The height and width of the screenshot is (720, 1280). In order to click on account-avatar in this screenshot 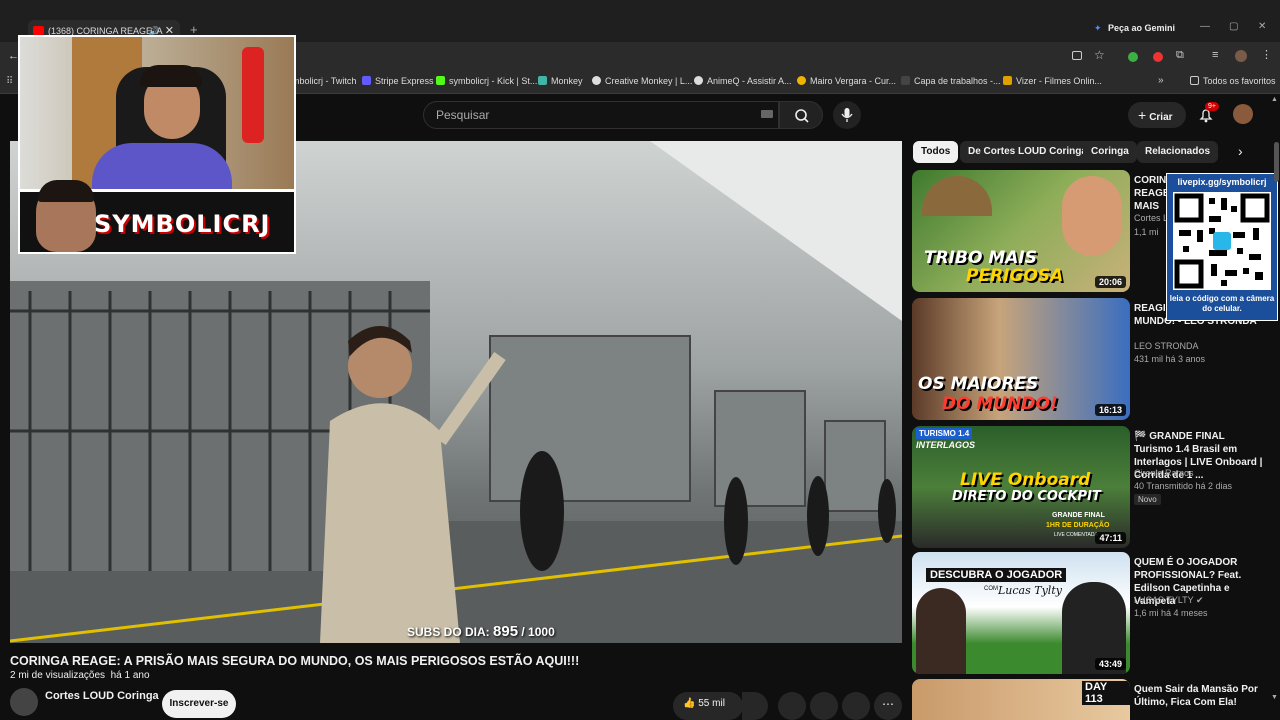, I will do `click(1243, 114)`.